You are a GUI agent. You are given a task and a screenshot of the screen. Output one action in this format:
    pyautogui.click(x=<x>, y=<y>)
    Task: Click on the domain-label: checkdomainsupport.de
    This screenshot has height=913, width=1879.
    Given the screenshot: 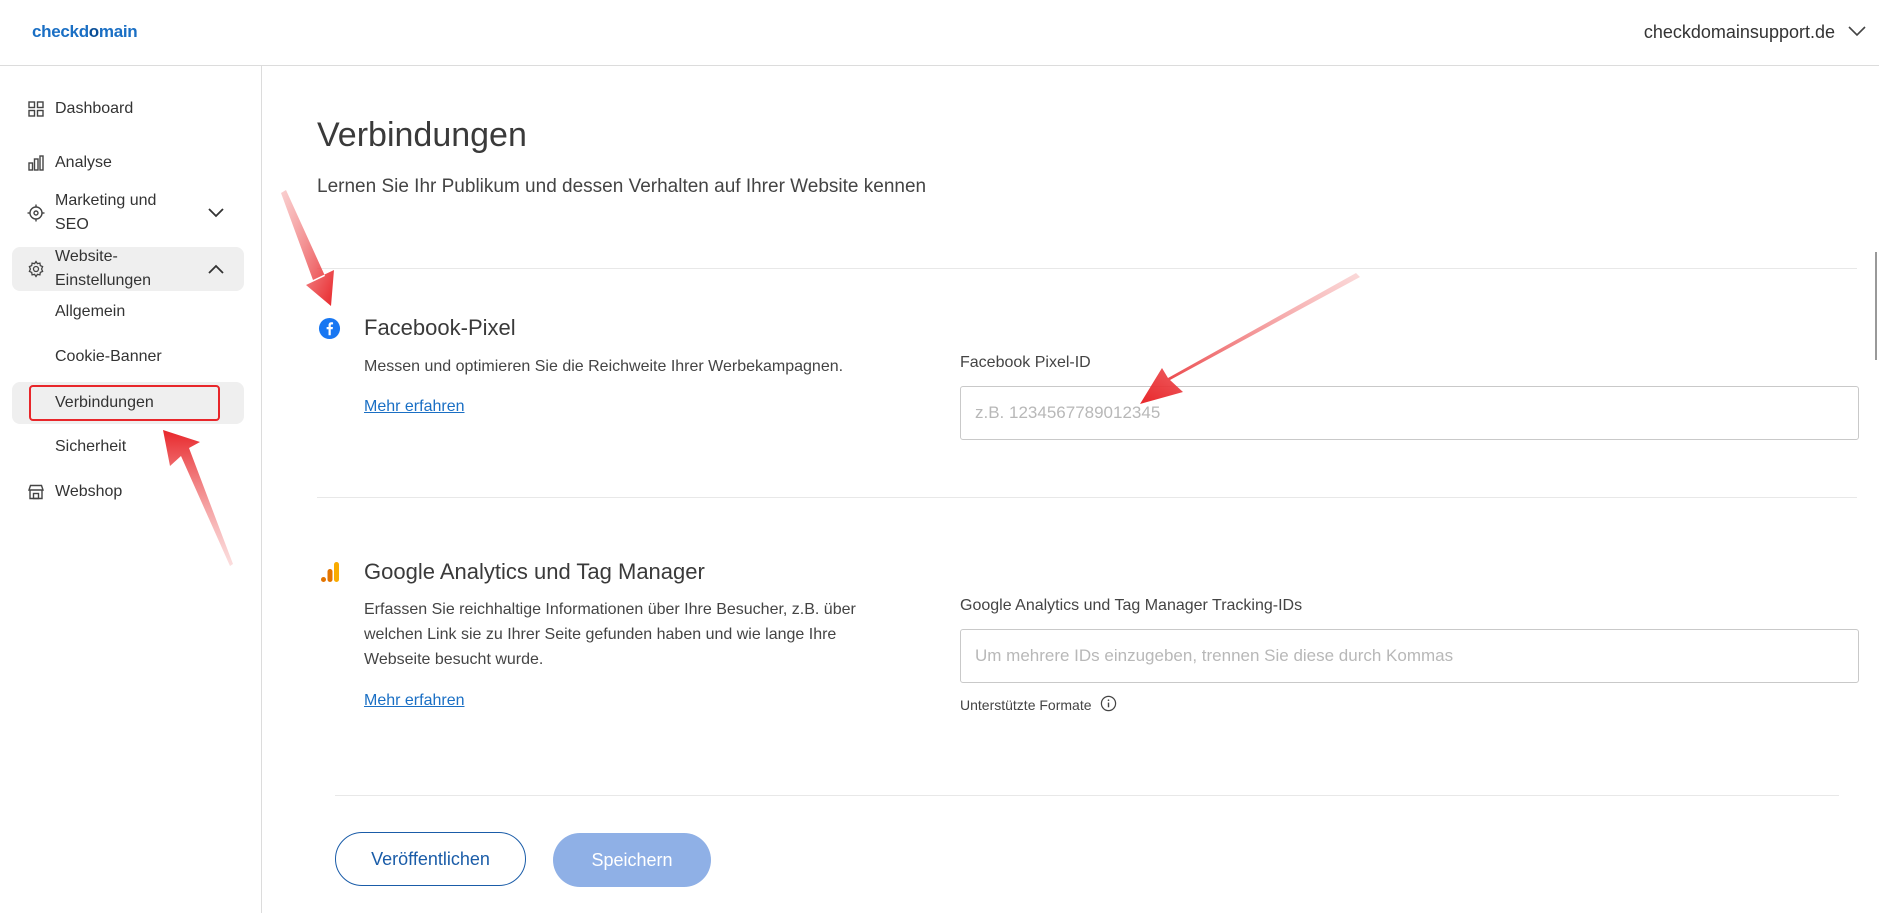 What is the action you would take?
    pyautogui.click(x=1739, y=32)
    